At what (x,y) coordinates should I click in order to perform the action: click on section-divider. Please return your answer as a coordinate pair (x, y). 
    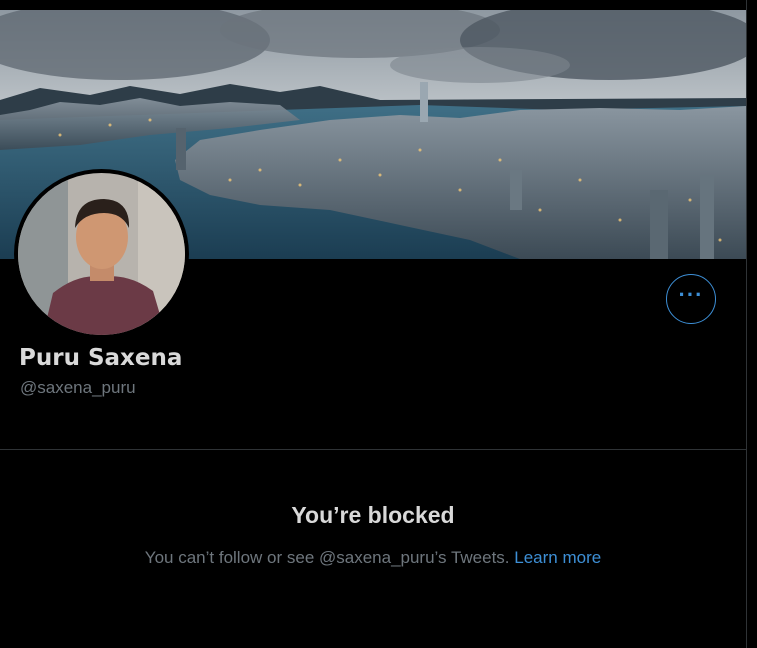
    Looking at the image, I should click on (373, 449).